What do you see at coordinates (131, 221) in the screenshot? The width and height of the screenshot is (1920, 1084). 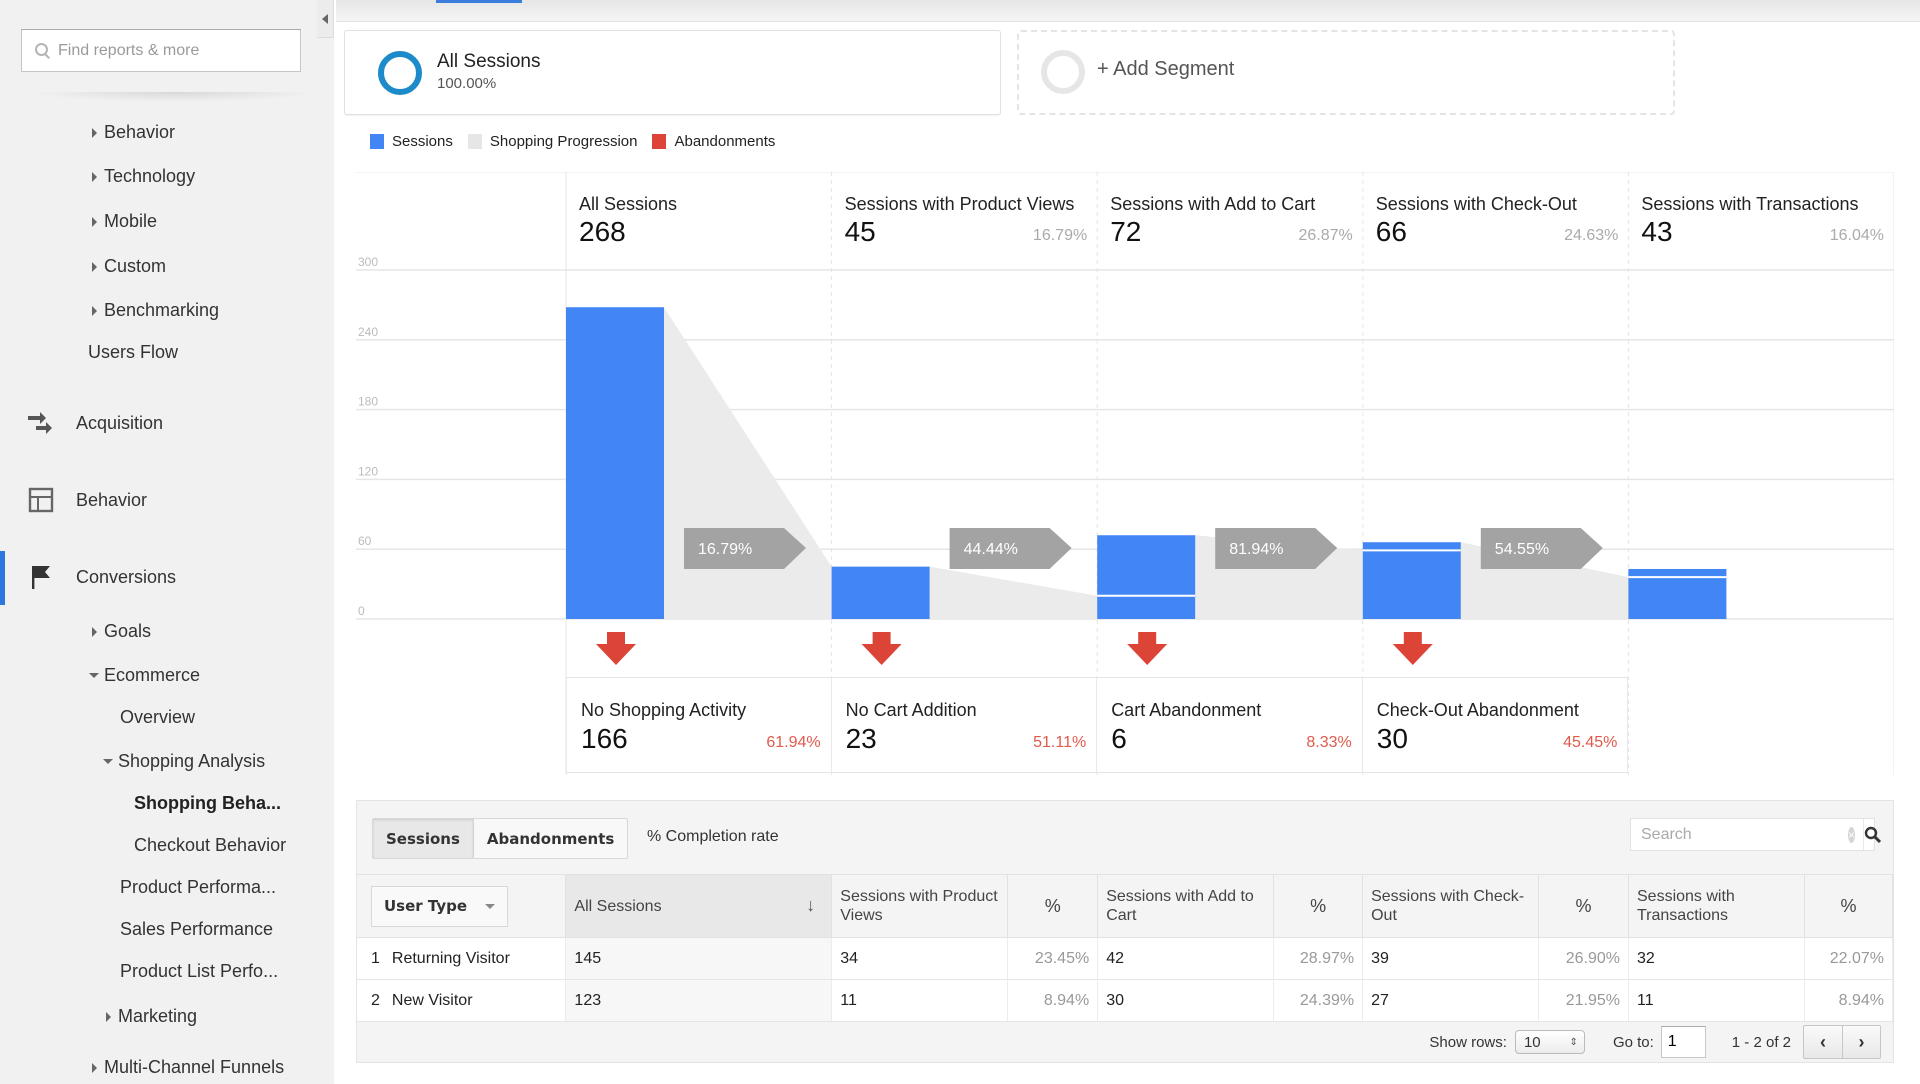 I see `sidebar-item-label: Mobile` at bounding box center [131, 221].